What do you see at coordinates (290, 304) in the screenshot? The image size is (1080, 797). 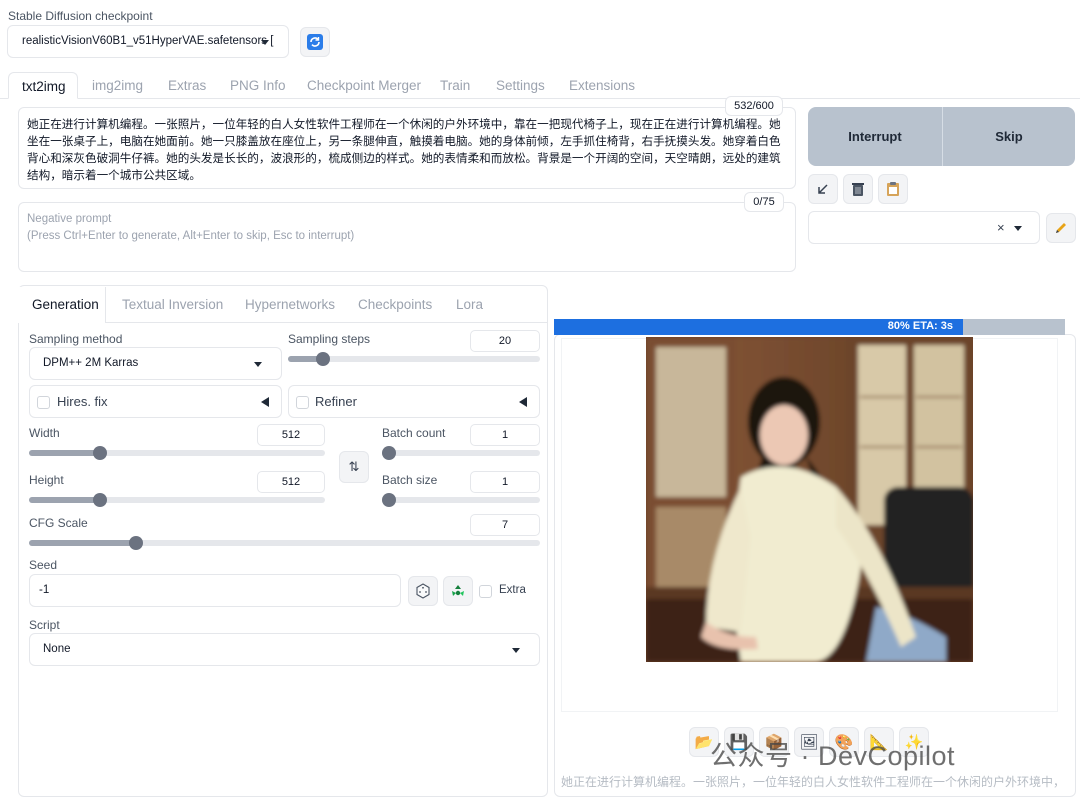 I see `tab-hypernetworks: Hypernetworks` at bounding box center [290, 304].